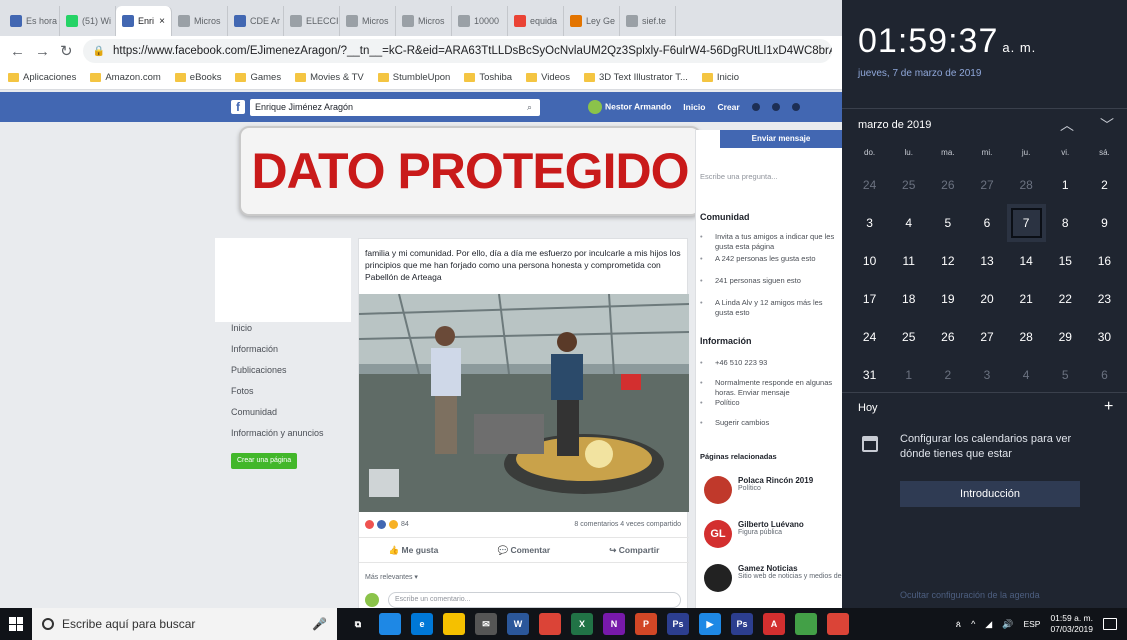 This screenshot has height=640, width=1127. I want to click on add-event-icon: +, so click(1108, 407).